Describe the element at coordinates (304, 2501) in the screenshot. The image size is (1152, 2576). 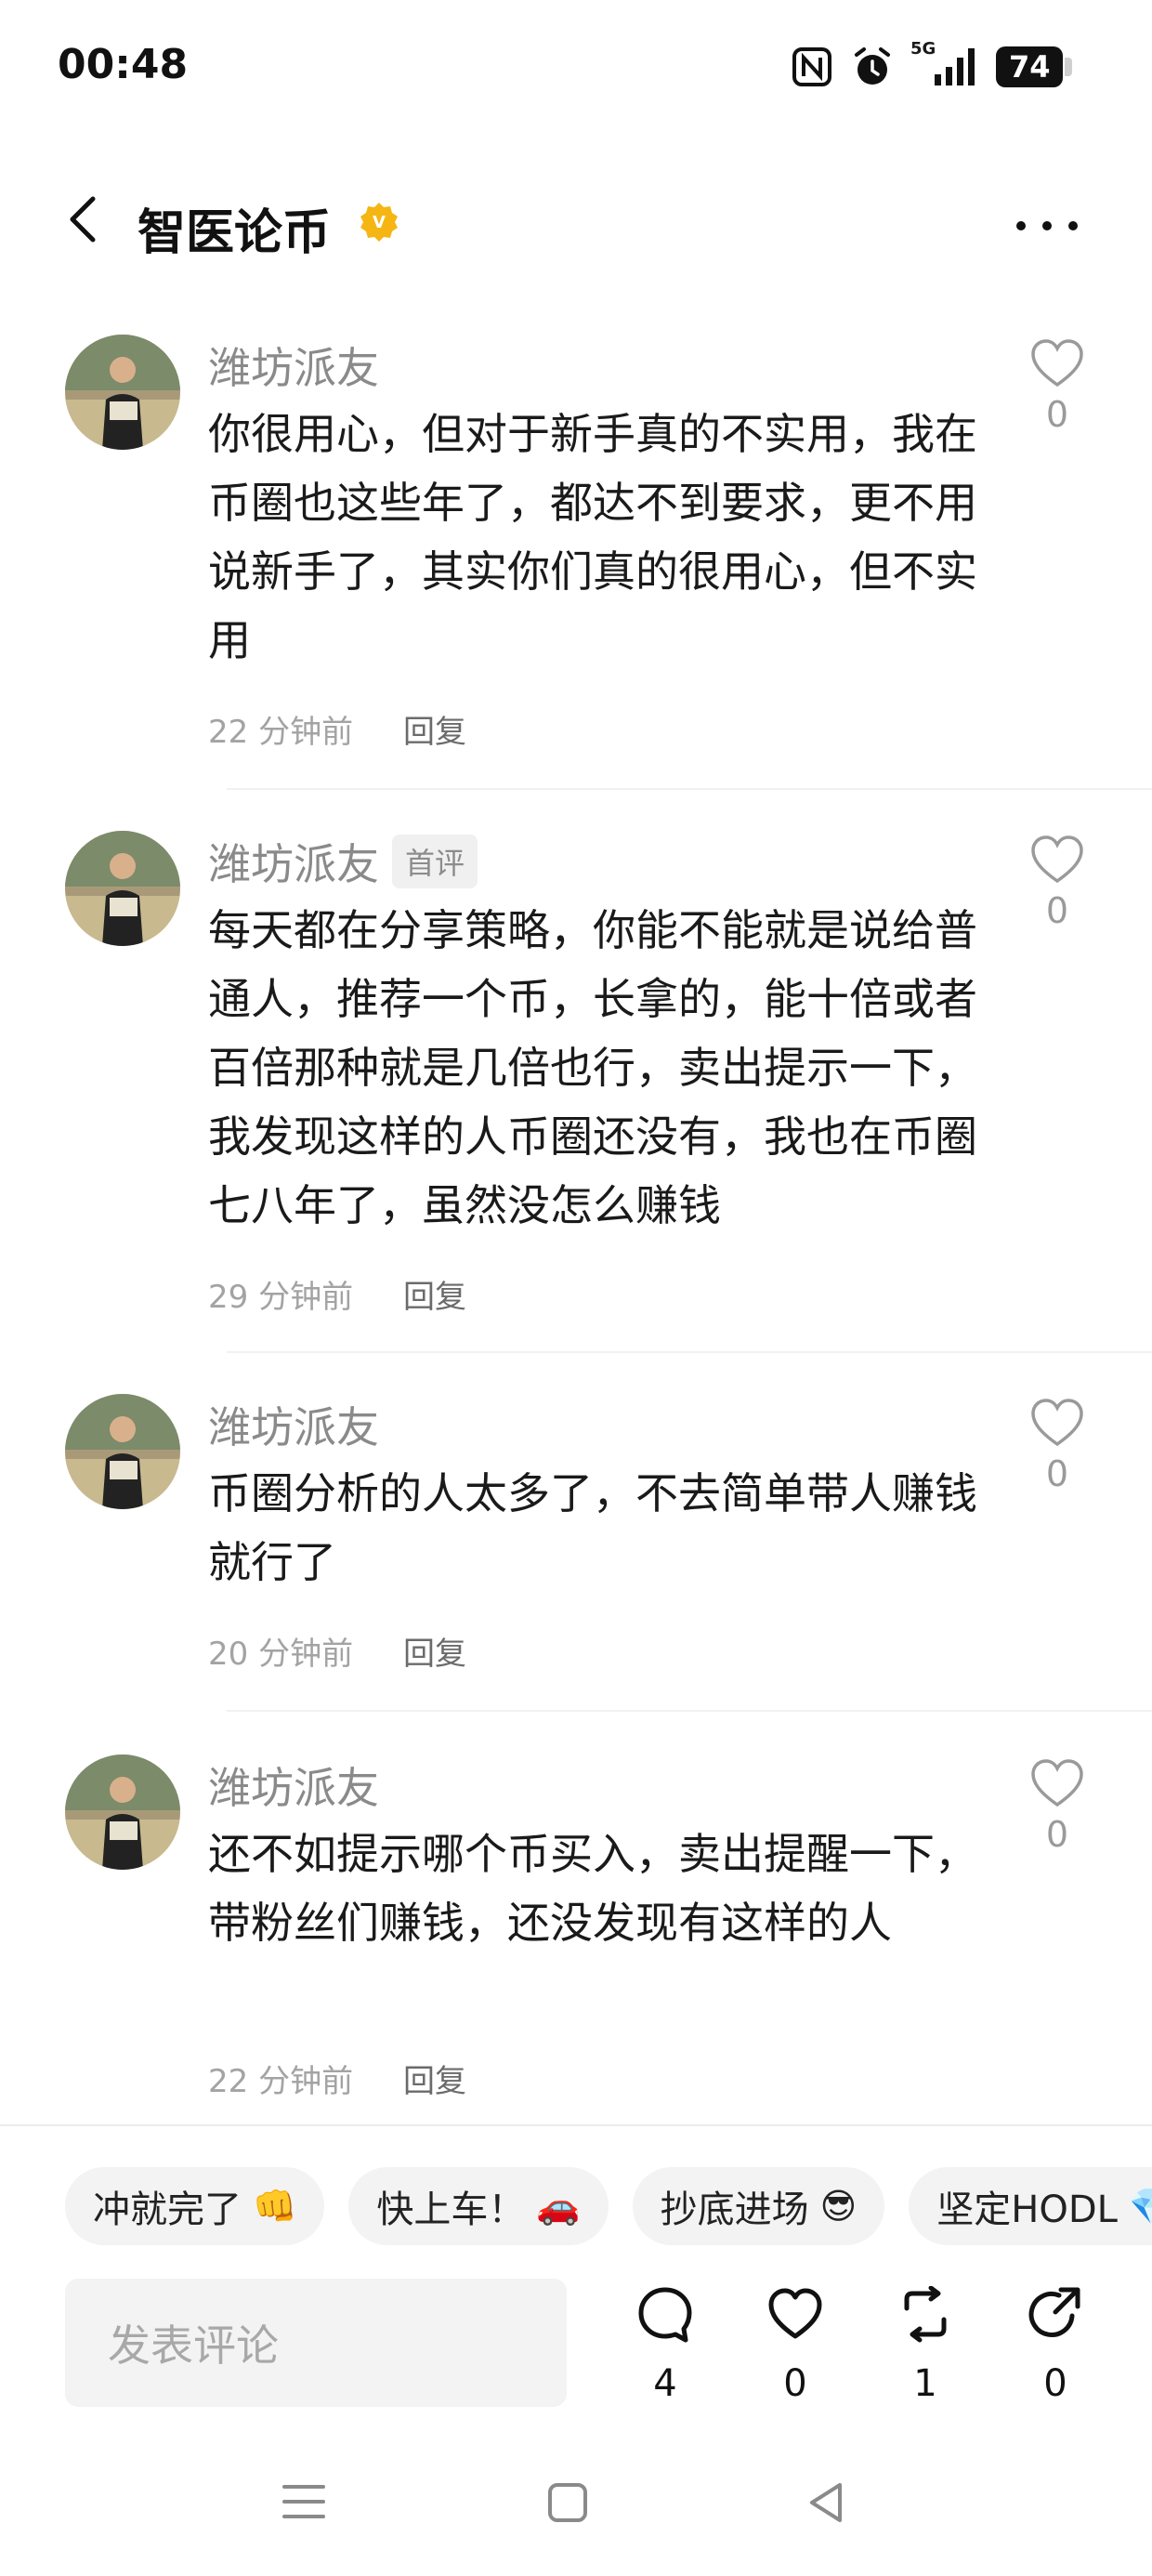
I see `menu-icon` at that location.